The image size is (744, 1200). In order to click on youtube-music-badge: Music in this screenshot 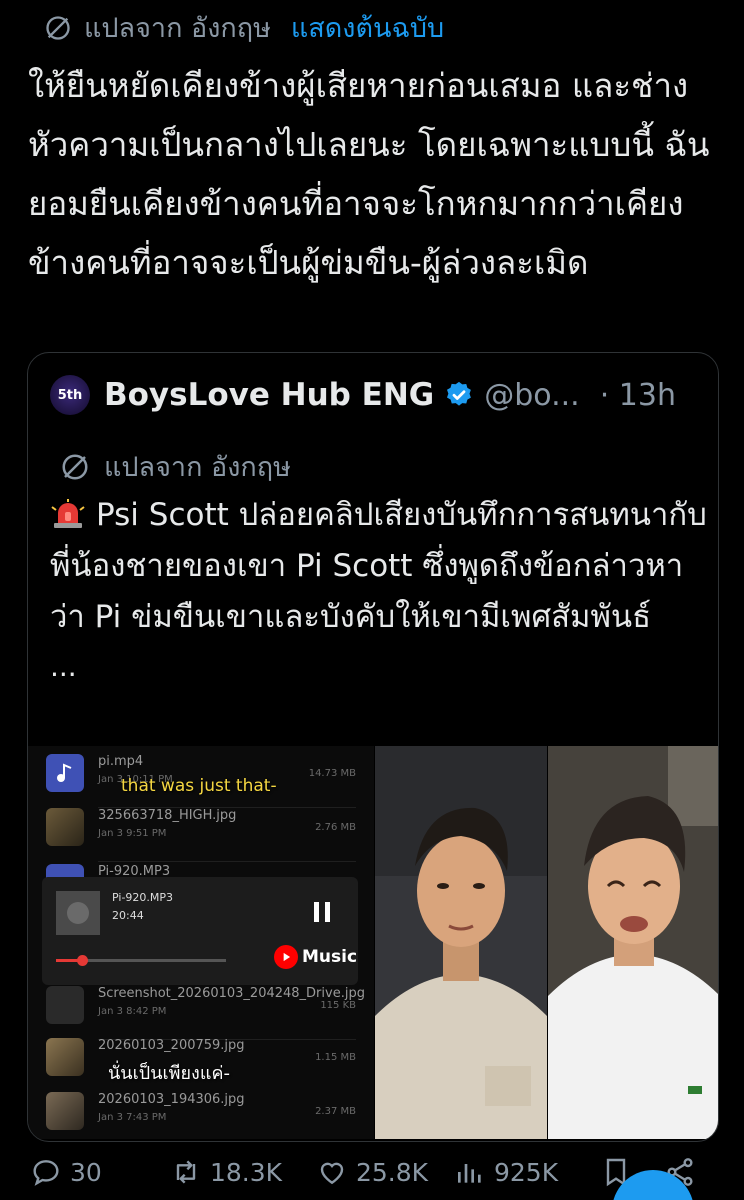, I will do `click(315, 957)`.